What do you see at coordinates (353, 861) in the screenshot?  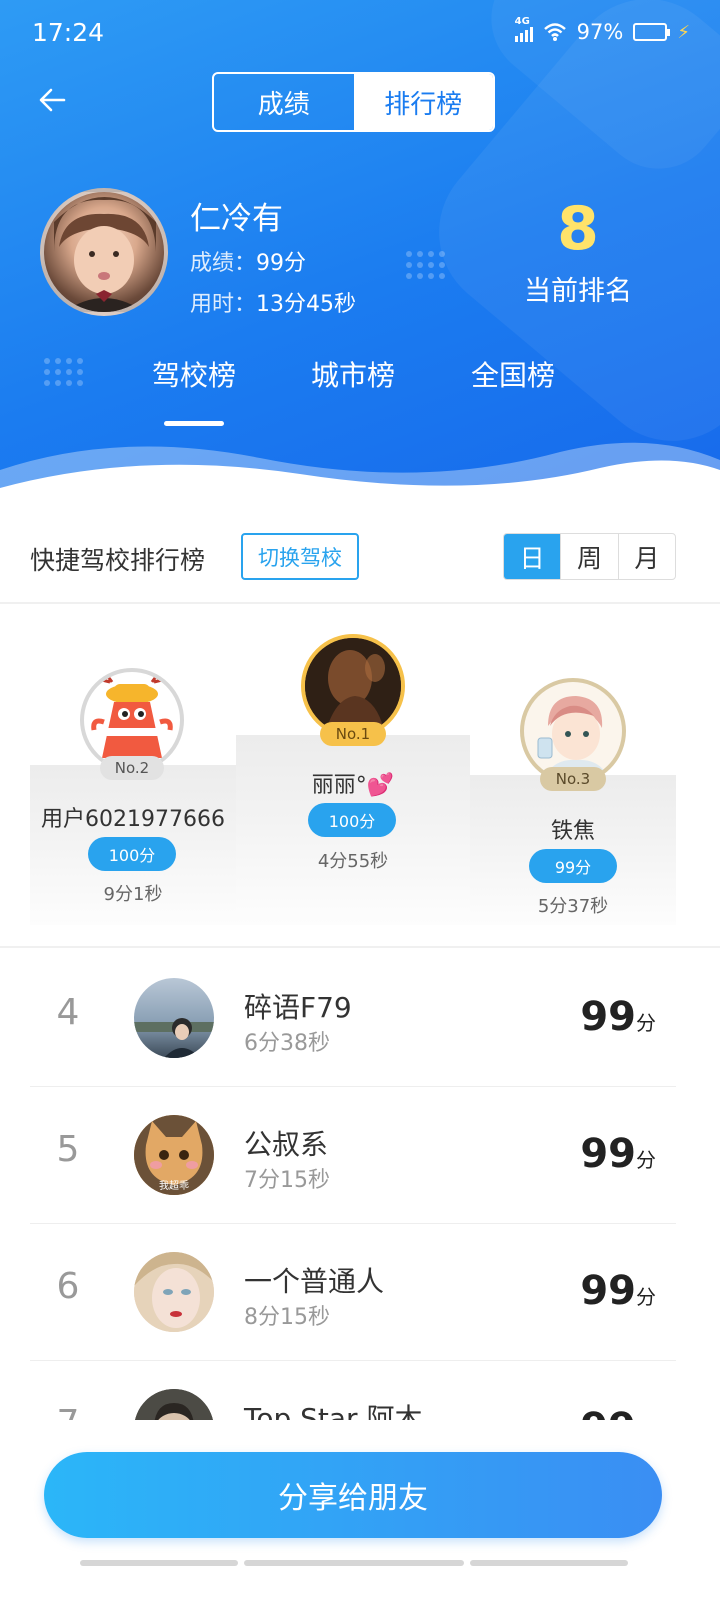 I see `first-time: 4分55秒` at bounding box center [353, 861].